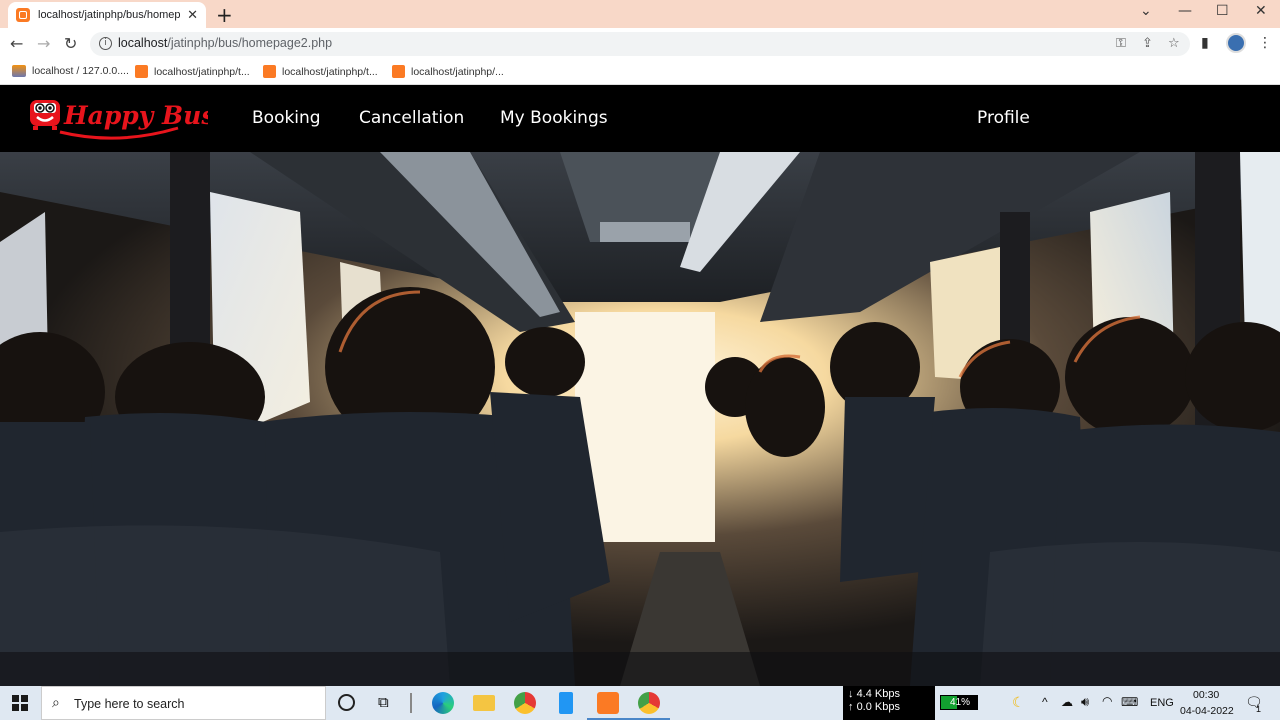 The width and height of the screenshot is (1280, 720). What do you see at coordinates (1018, 702) in the screenshot?
I see `night-light-icon: ☾` at bounding box center [1018, 702].